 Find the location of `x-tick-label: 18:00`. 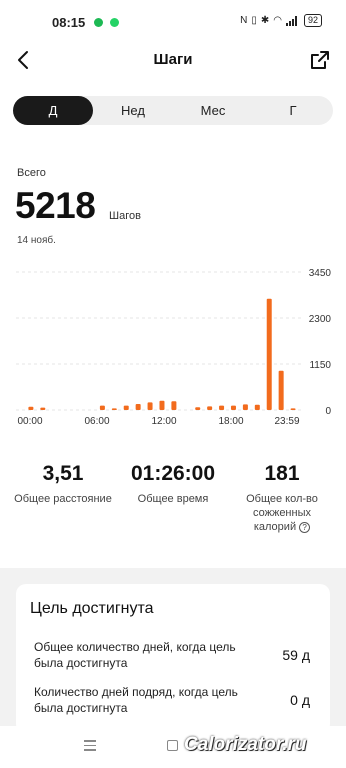

x-tick-label: 18:00 is located at coordinates (230, 421).